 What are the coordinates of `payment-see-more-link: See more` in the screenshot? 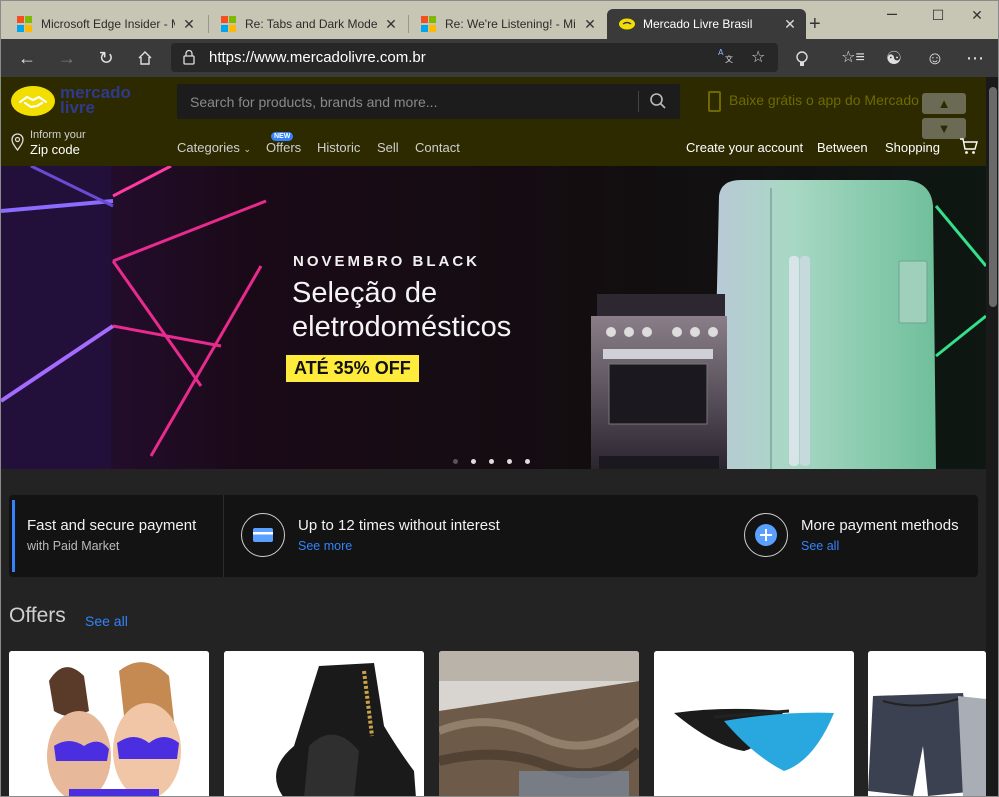 It's located at (325, 546).